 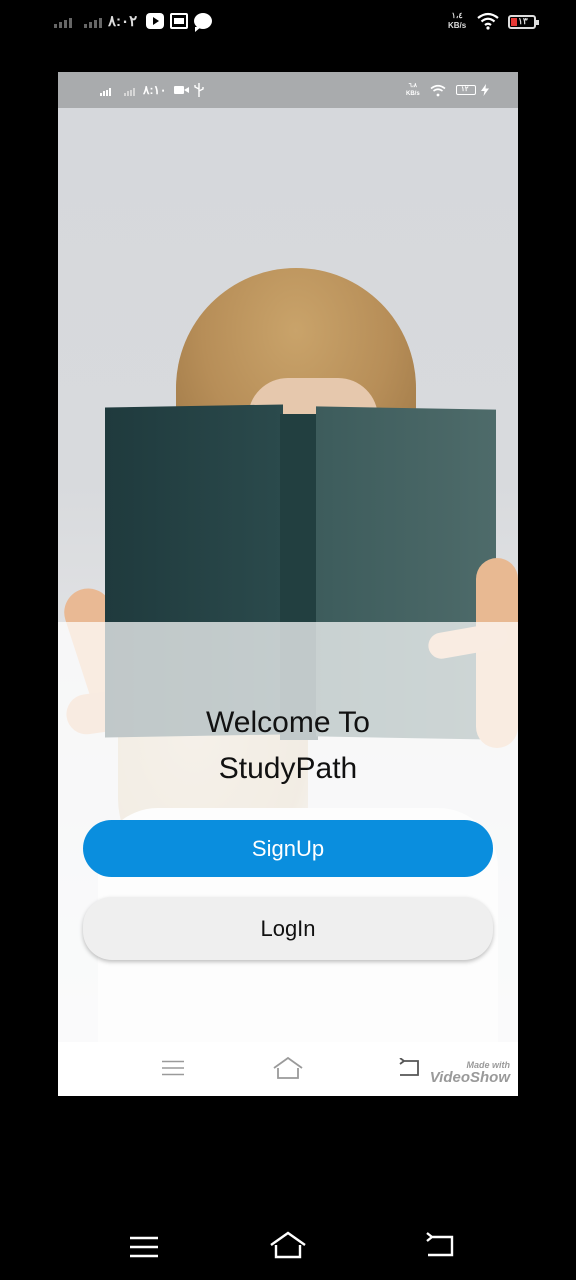 What do you see at coordinates (288, 22) in the screenshot?
I see `device-status-bar: ٨:٠٢ ١،٤ KB/s ١٣` at bounding box center [288, 22].